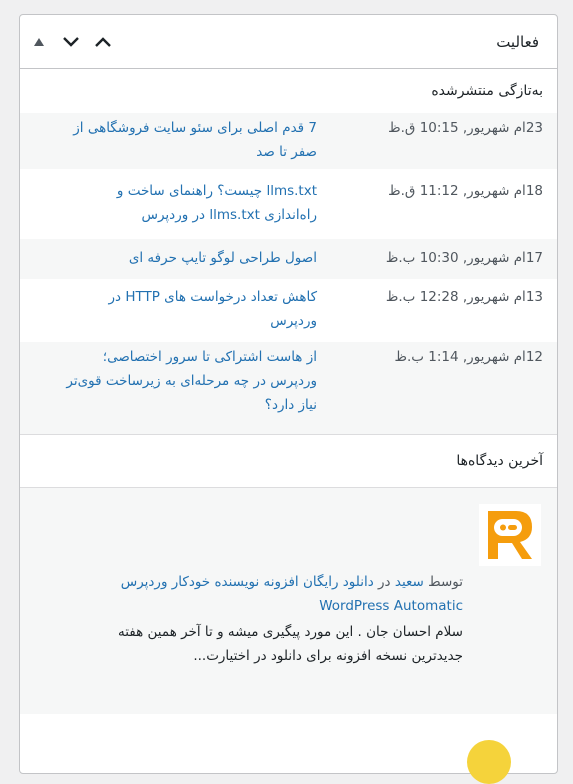  What do you see at coordinates (465, 191) in the screenshot?
I see `post-date: 18ام شهریور, 11:12 ق.ظ` at bounding box center [465, 191].